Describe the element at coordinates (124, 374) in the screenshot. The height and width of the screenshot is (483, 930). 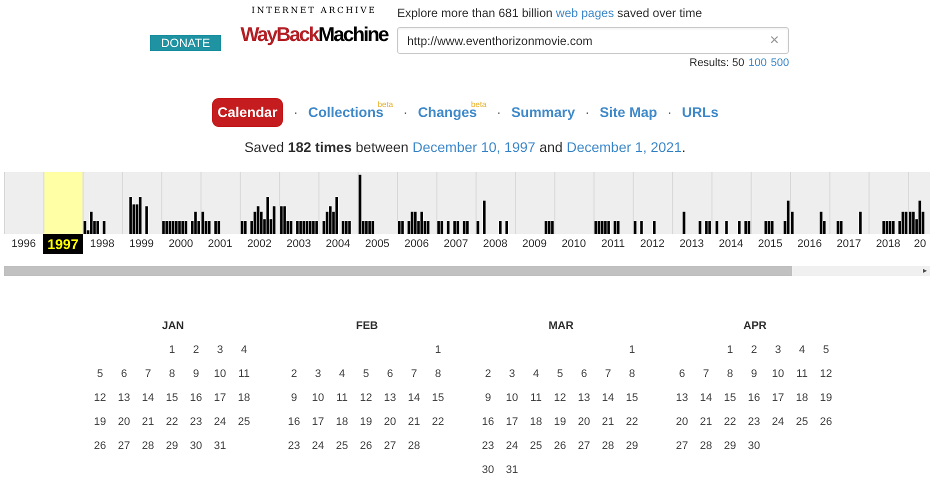
I see `calendar-day: 6` at that location.